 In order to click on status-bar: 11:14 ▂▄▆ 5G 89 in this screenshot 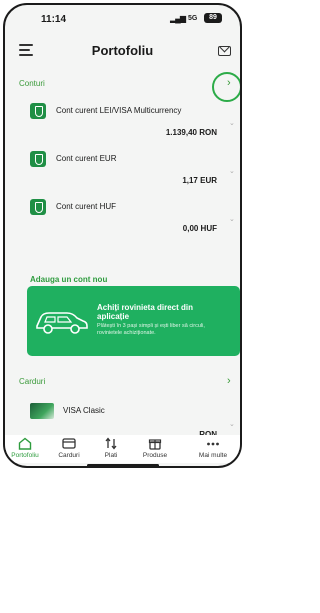, I will do `click(122, 19)`.